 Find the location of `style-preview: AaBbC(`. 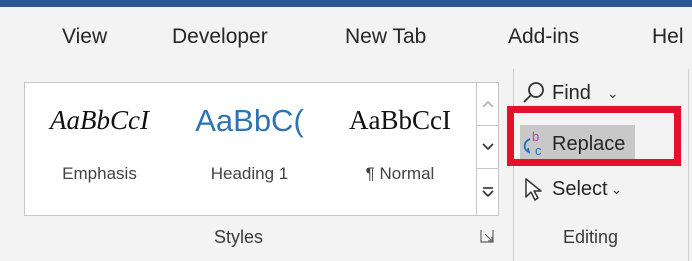

style-preview: AaBbC( is located at coordinates (249, 120).